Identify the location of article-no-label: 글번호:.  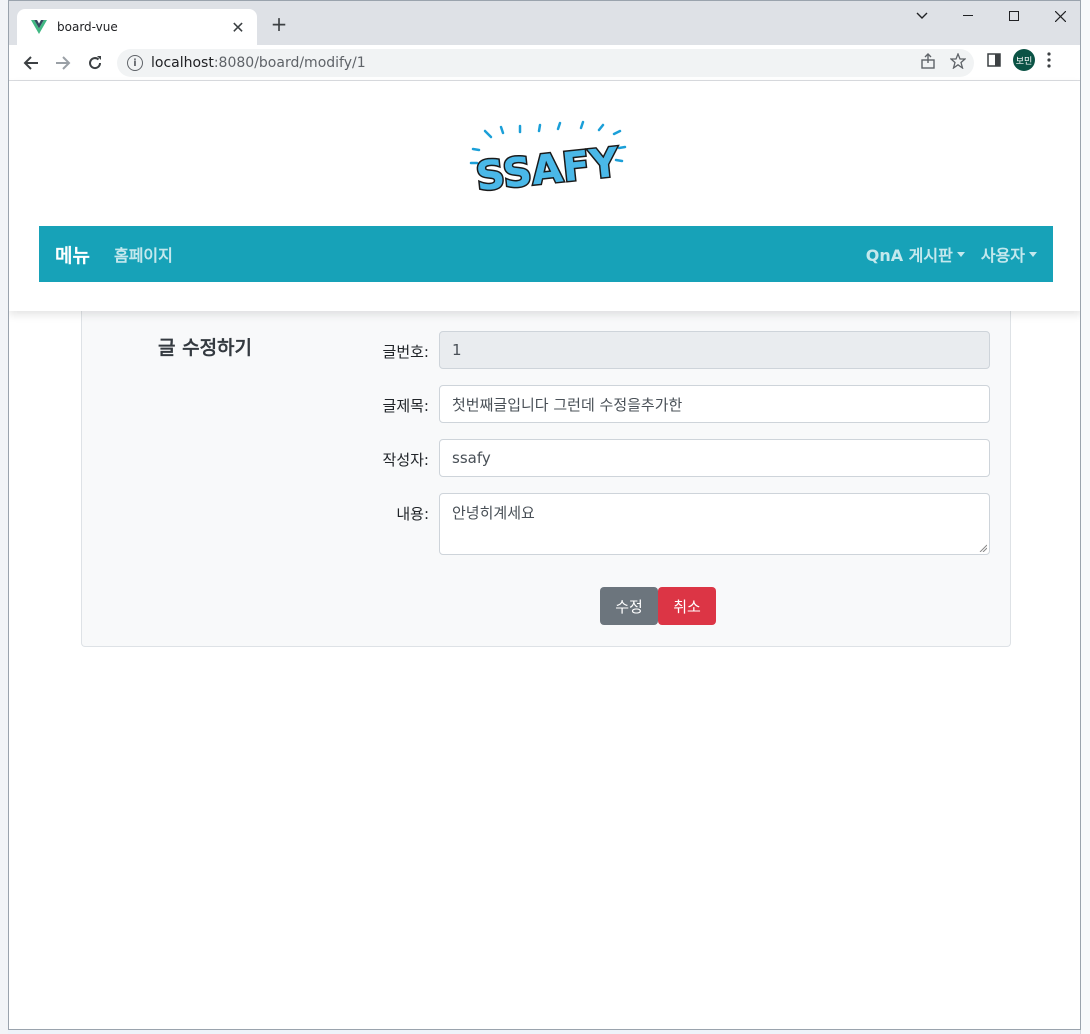
(405, 352).